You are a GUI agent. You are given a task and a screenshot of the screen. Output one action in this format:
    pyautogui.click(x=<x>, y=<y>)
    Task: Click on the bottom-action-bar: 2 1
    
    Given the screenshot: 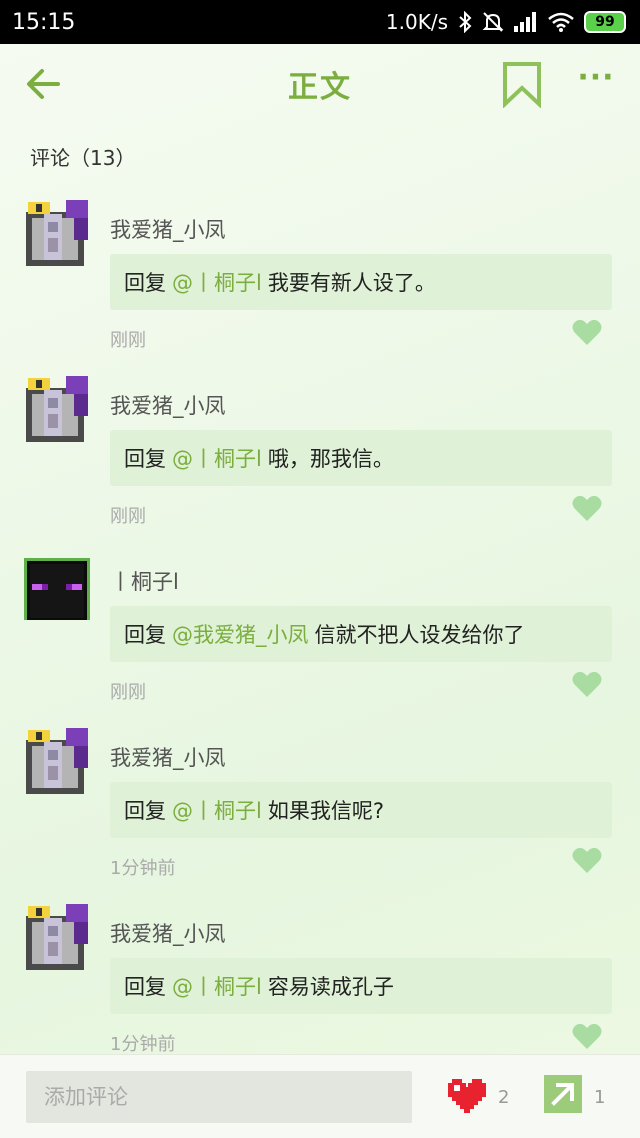 What is the action you would take?
    pyautogui.click(x=320, y=1096)
    